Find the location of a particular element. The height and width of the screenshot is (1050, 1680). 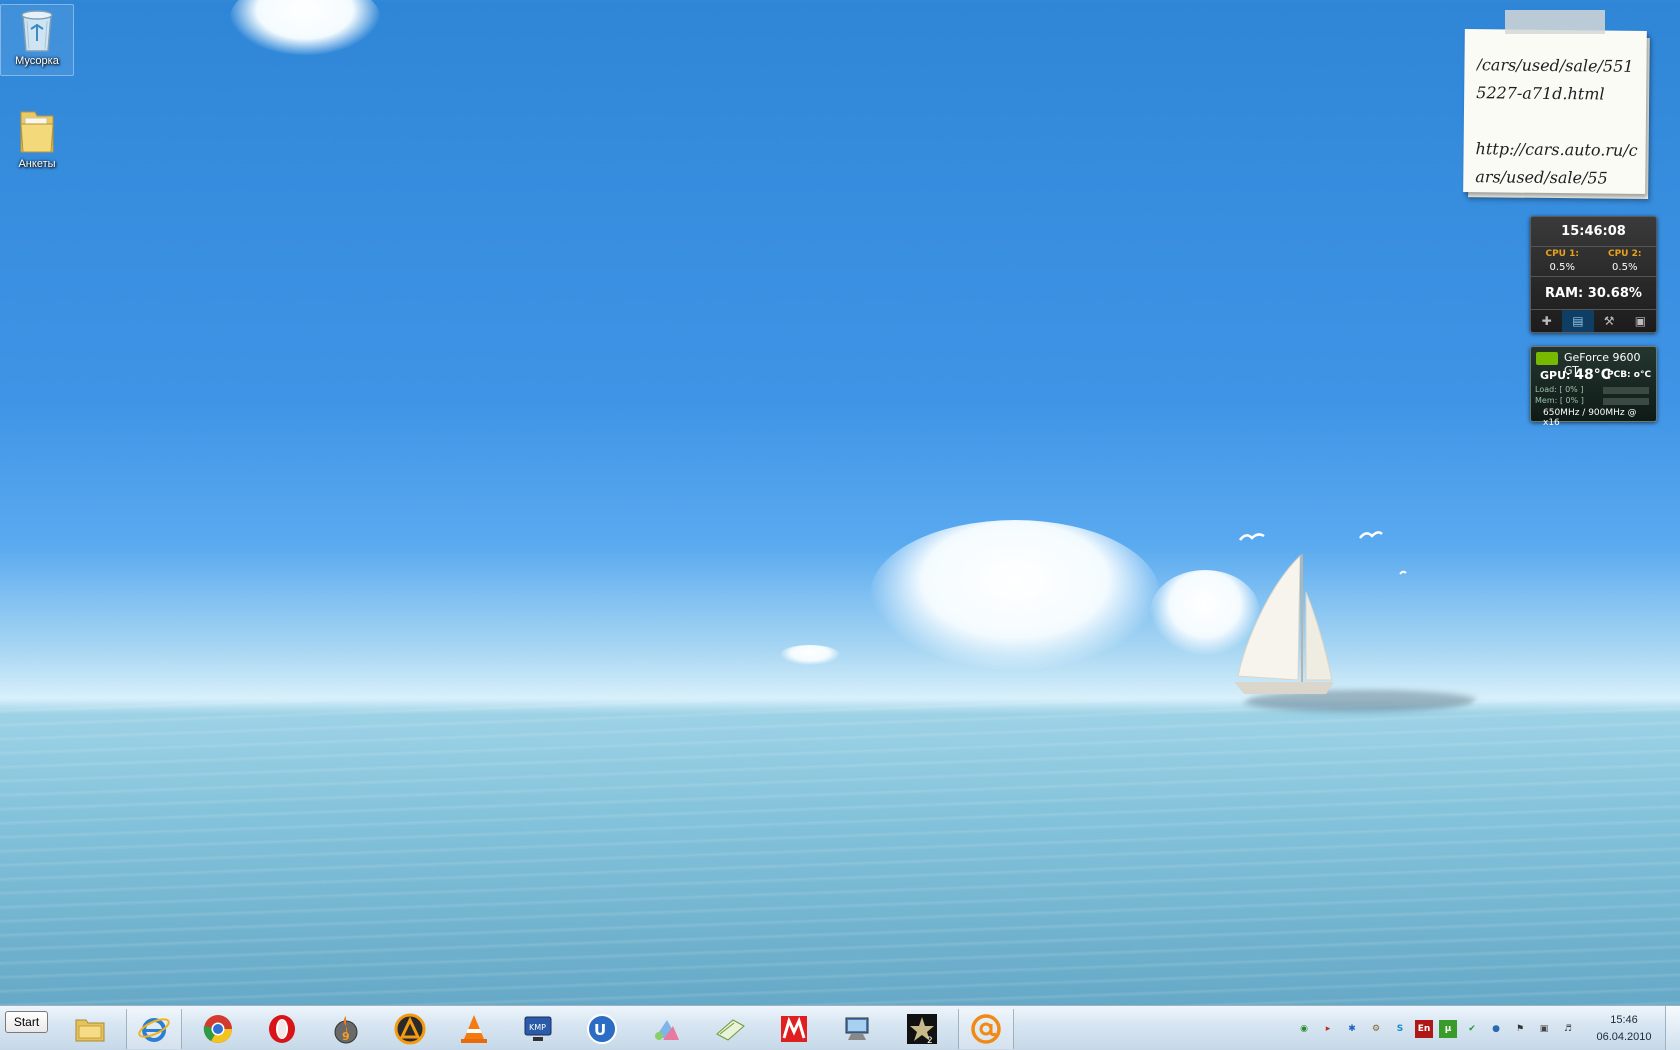

at-icon is located at coordinates (986, 1029).